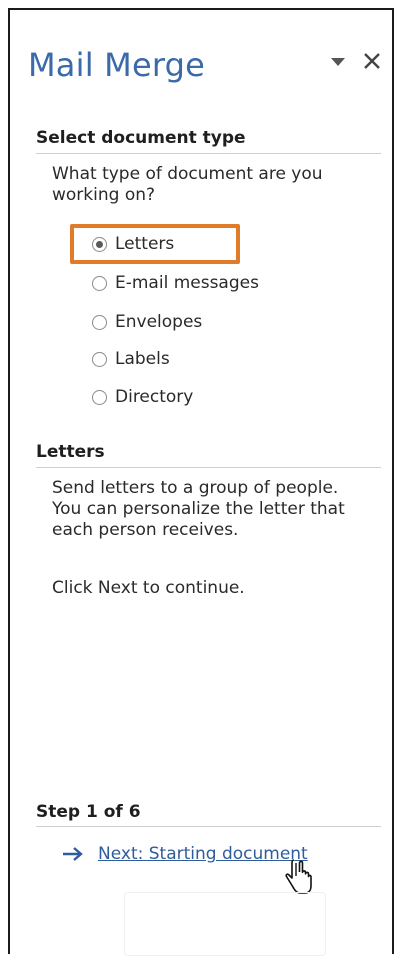  Describe the element at coordinates (73, 854) in the screenshot. I see `arrow-right-icon` at that location.